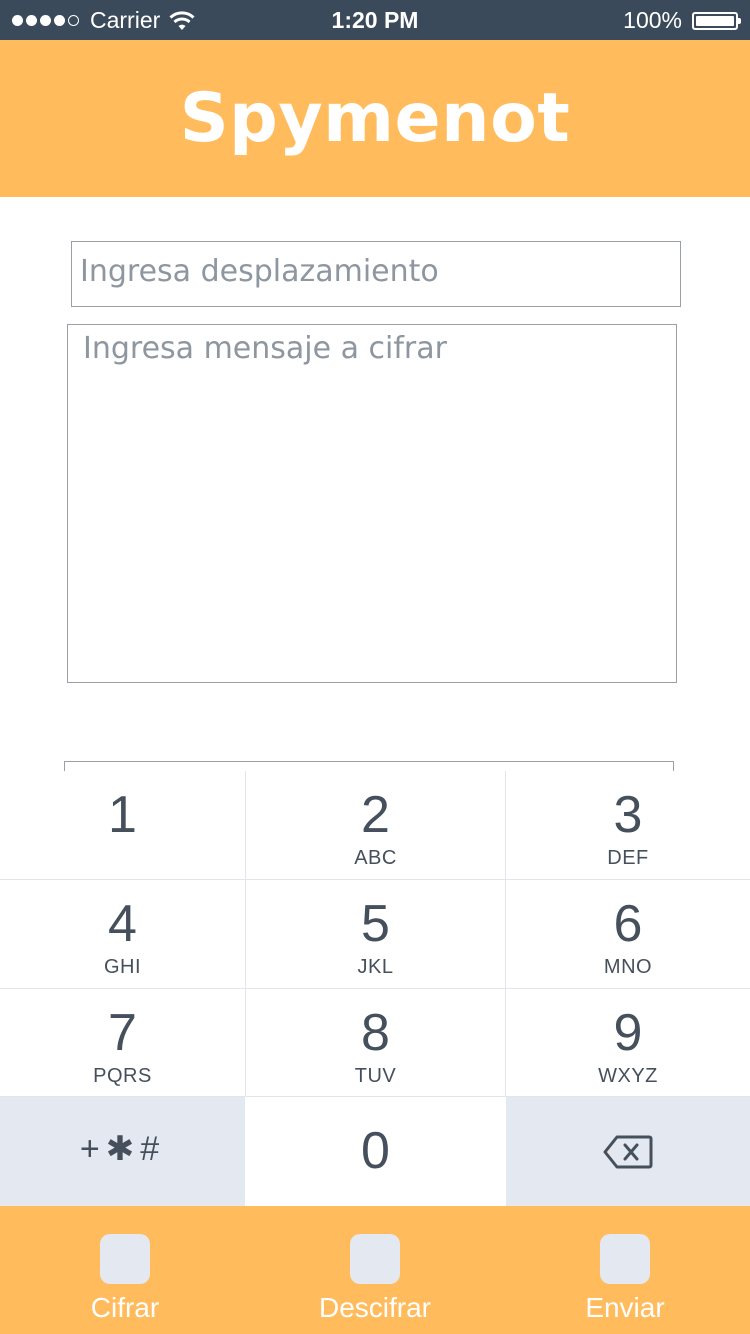 This screenshot has height=1334, width=750. Describe the element at coordinates (122, 924) in the screenshot. I see `key-digit: 4` at that location.